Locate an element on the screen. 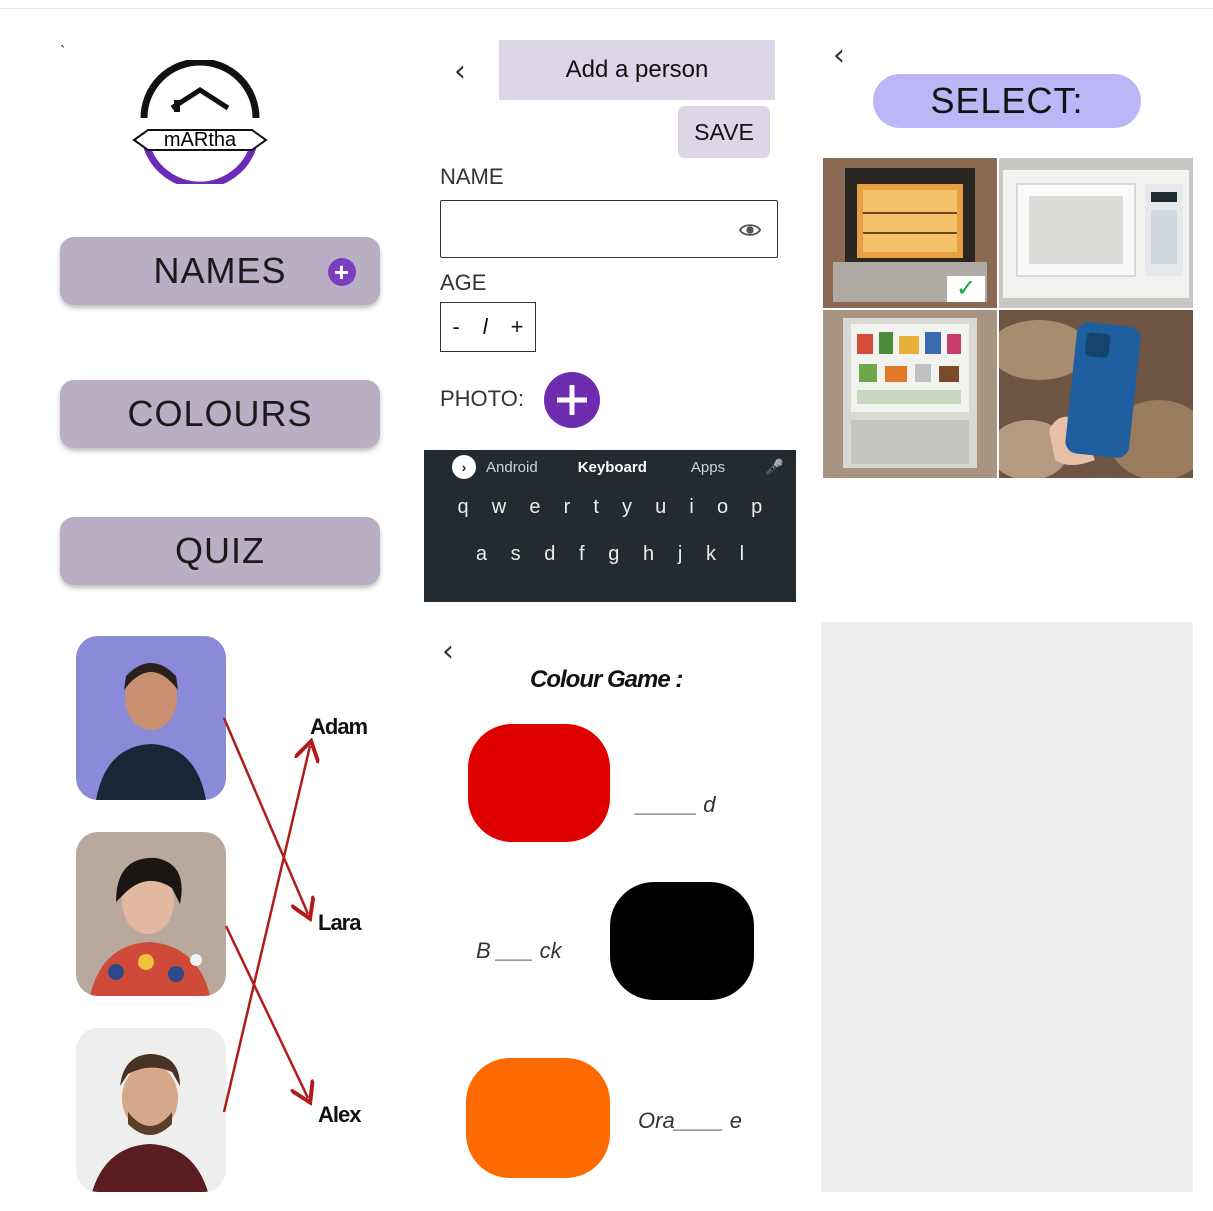  microphone-icon: 🎤 is located at coordinates (774, 467).